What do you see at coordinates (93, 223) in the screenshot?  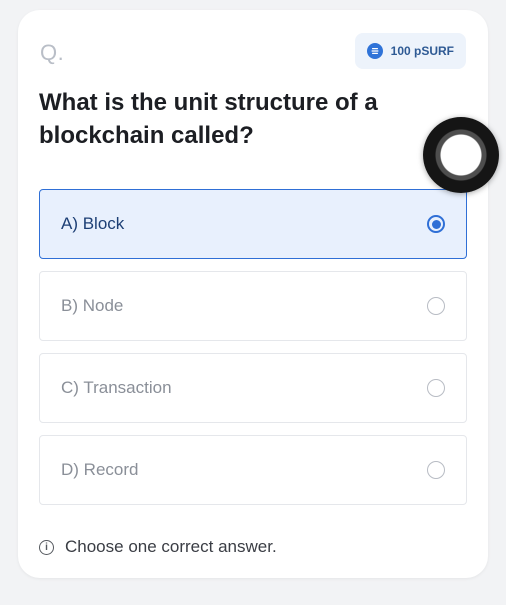 I see `answer-option-label: A) Block` at bounding box center [93, 223].